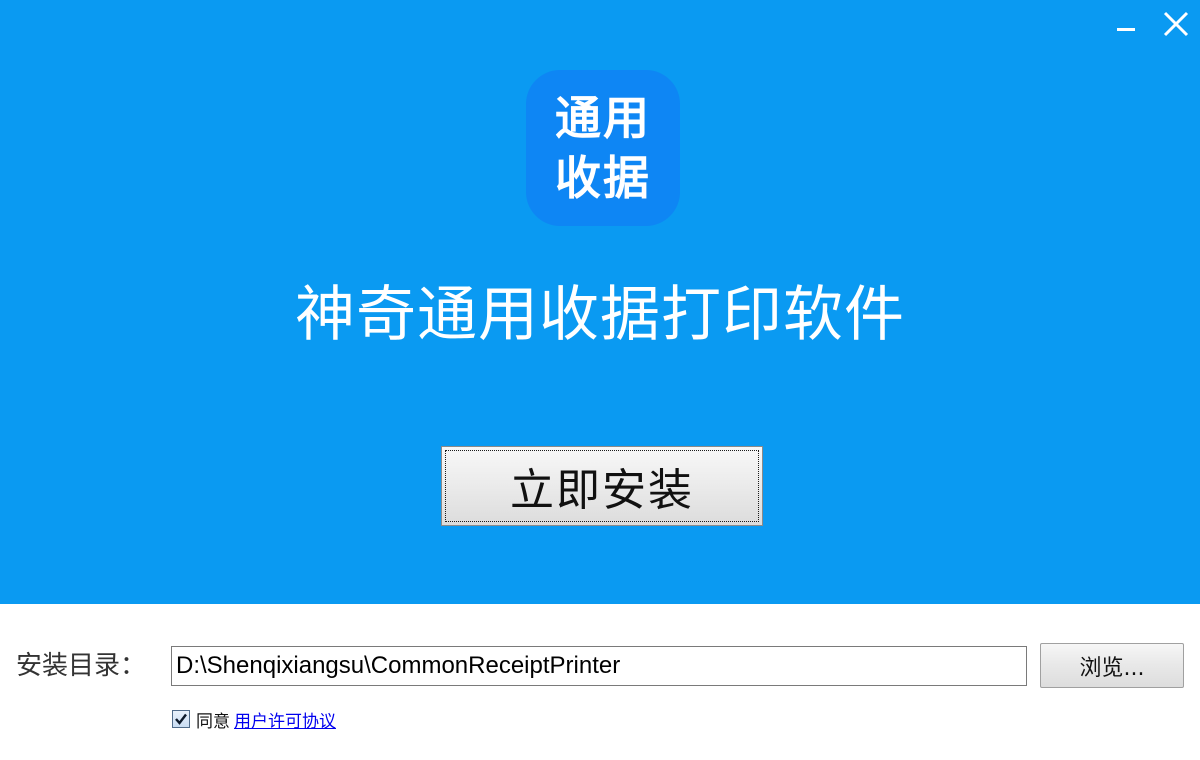  Describe the element at coordinates (603, 178) in the screenshot. I see `app-logo-line2: 收据` at that location.